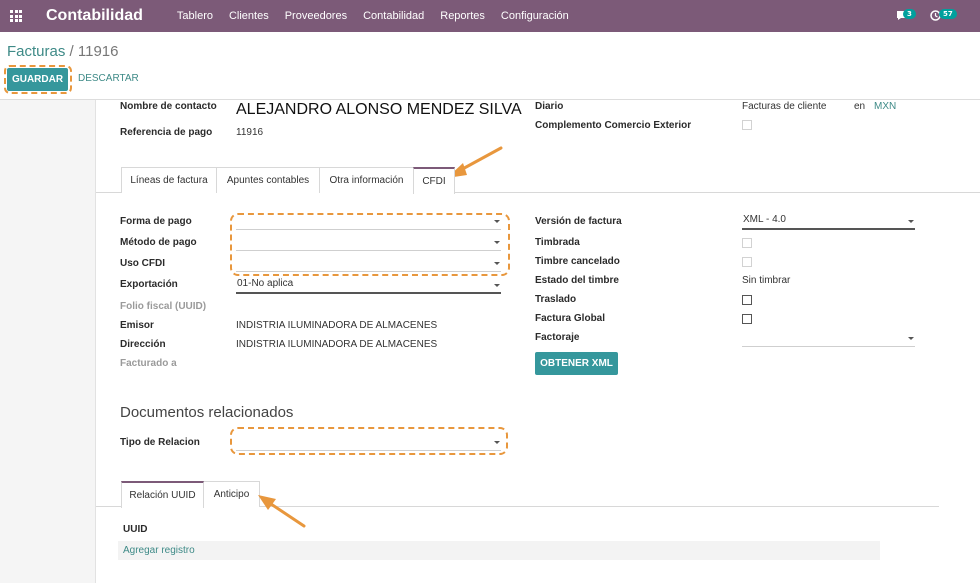 This screenshot has width=980, height=583. What do you see at coordinates (250, 132) in the screenshot?
I see `payment-reference-value: 11916` at bounding box center [250, 132].